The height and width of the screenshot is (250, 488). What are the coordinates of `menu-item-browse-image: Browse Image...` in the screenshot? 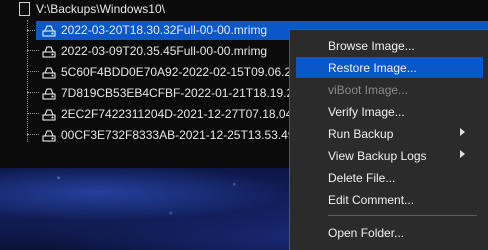 It's located at (389, 45).